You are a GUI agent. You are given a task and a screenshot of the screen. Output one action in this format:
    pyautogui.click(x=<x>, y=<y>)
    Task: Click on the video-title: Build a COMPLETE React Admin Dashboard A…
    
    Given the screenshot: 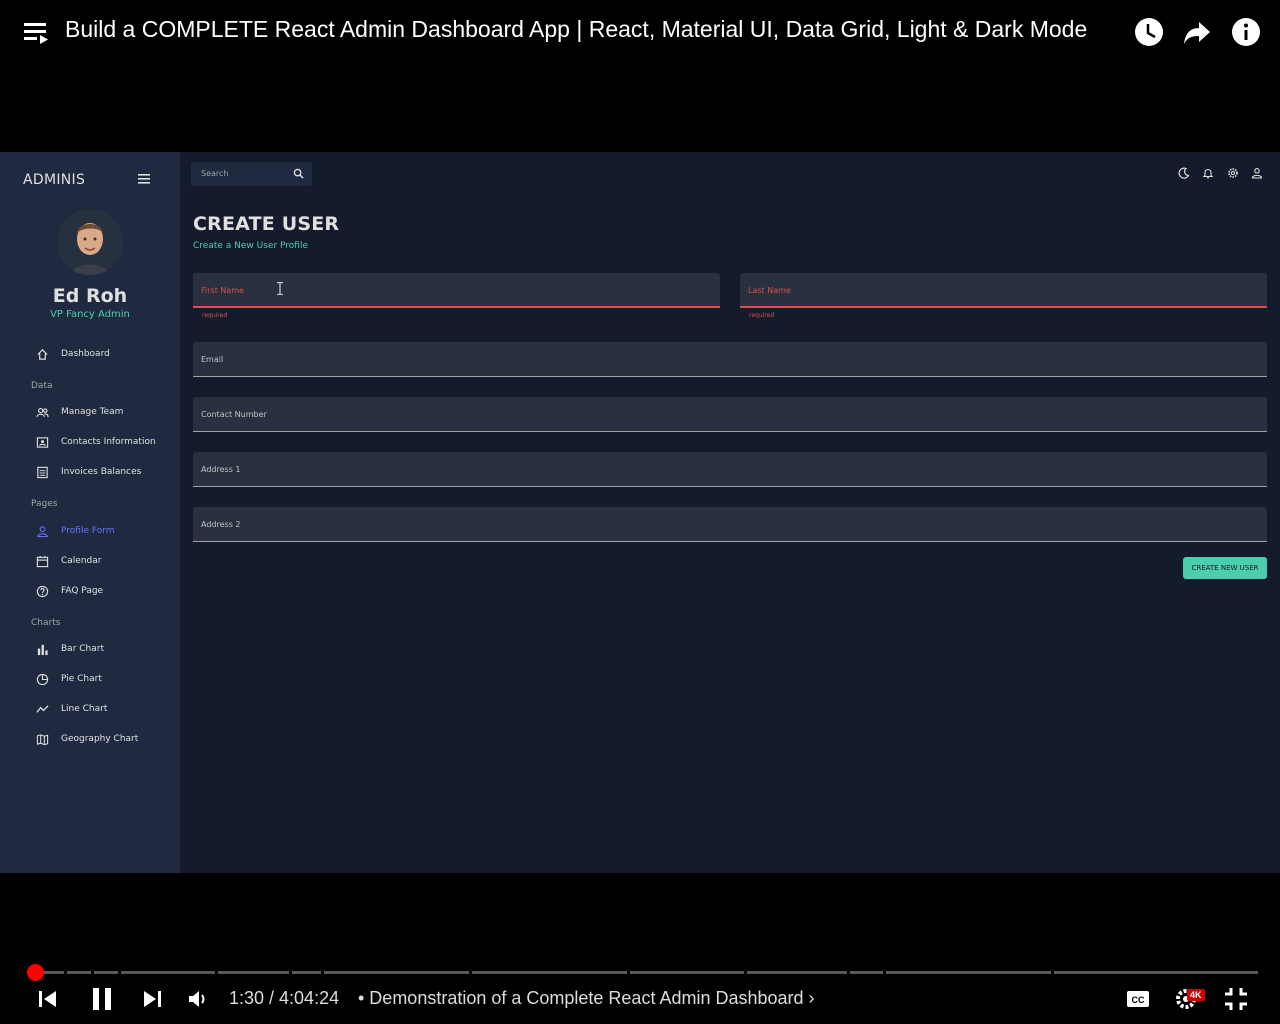 What is the action you would take?
    pyautogui.click(x=576, y=29)
    